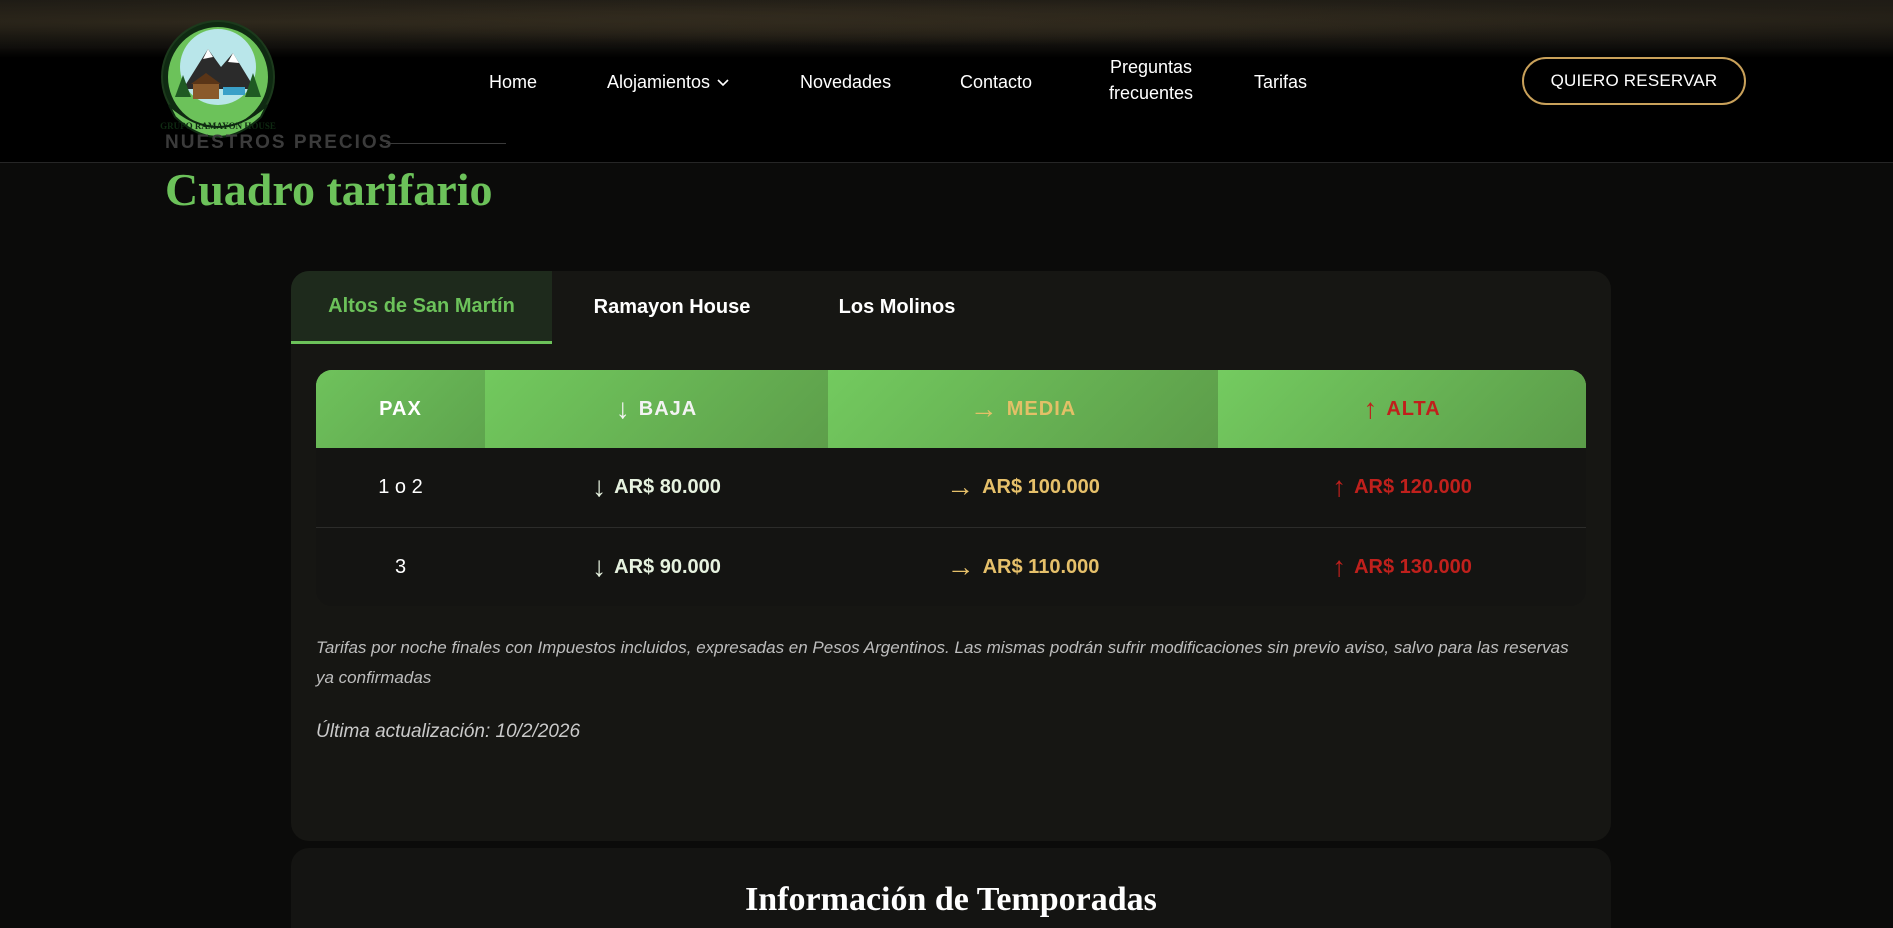  What do you see at coordinates (1041, 408) in the screenshot?
I see `column-header-media-label: MEDIA` at bounding box center [1041, 408].